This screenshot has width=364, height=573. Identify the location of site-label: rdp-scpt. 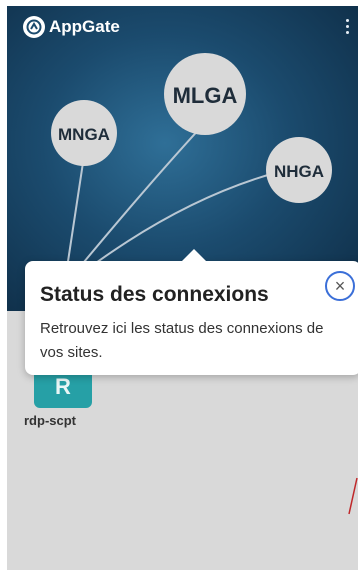
(50, 420).